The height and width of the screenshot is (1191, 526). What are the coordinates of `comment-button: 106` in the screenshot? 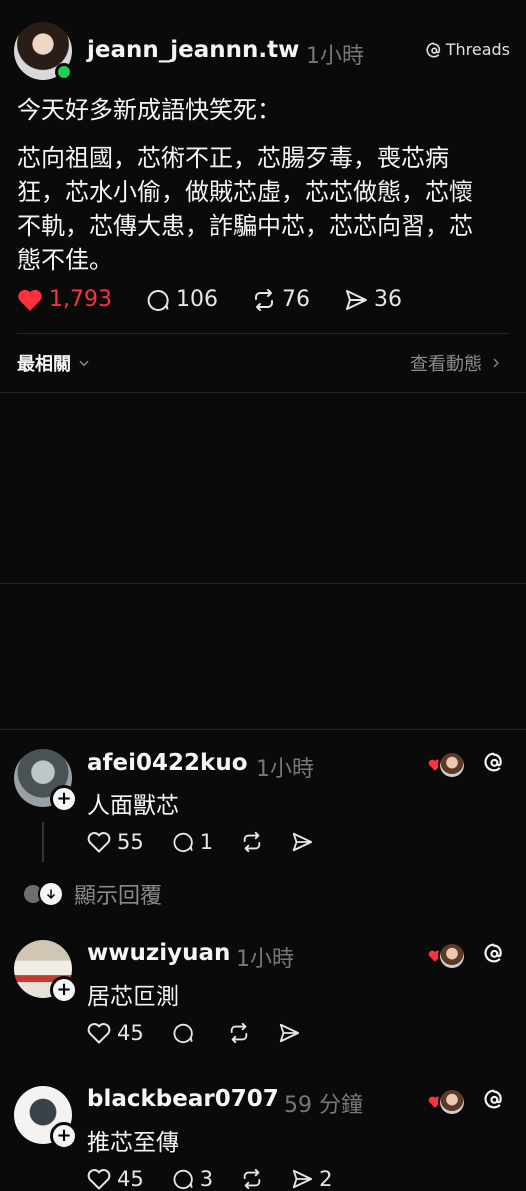 It's located at (182, 299).